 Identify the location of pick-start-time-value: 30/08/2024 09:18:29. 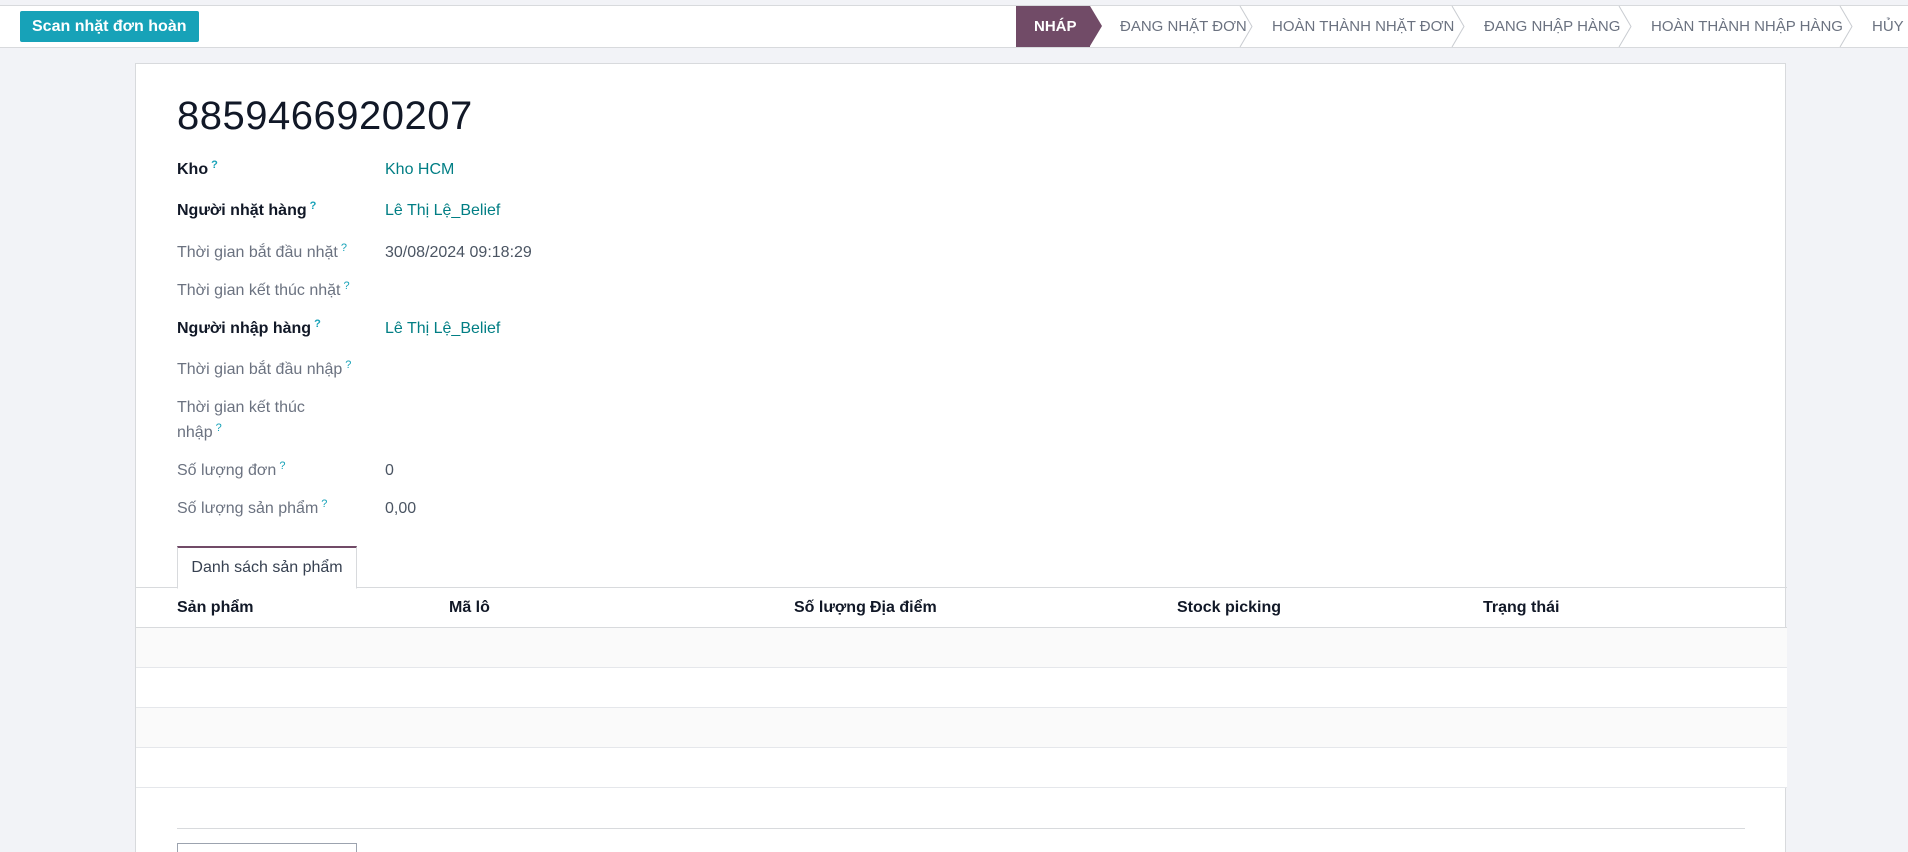
(458, 252).